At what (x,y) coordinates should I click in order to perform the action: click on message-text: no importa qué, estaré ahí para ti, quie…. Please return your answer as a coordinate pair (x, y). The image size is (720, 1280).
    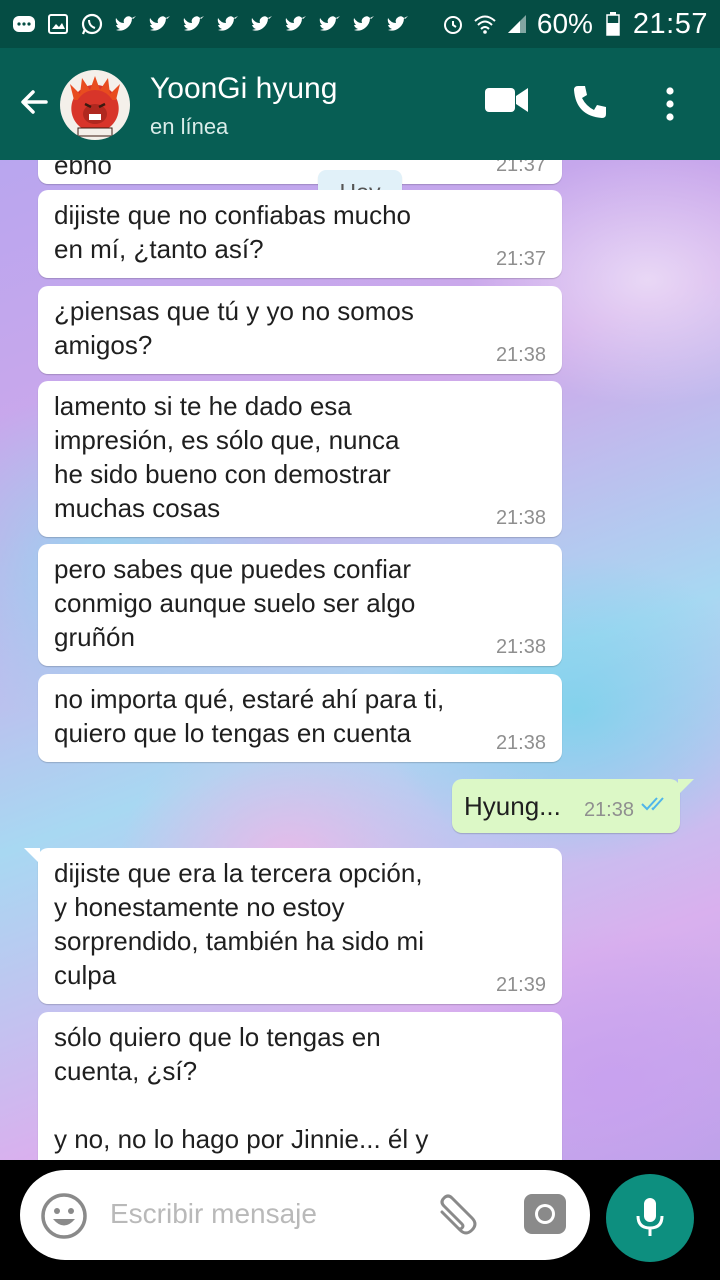
    Looking at the image, I should click on (249, 716).